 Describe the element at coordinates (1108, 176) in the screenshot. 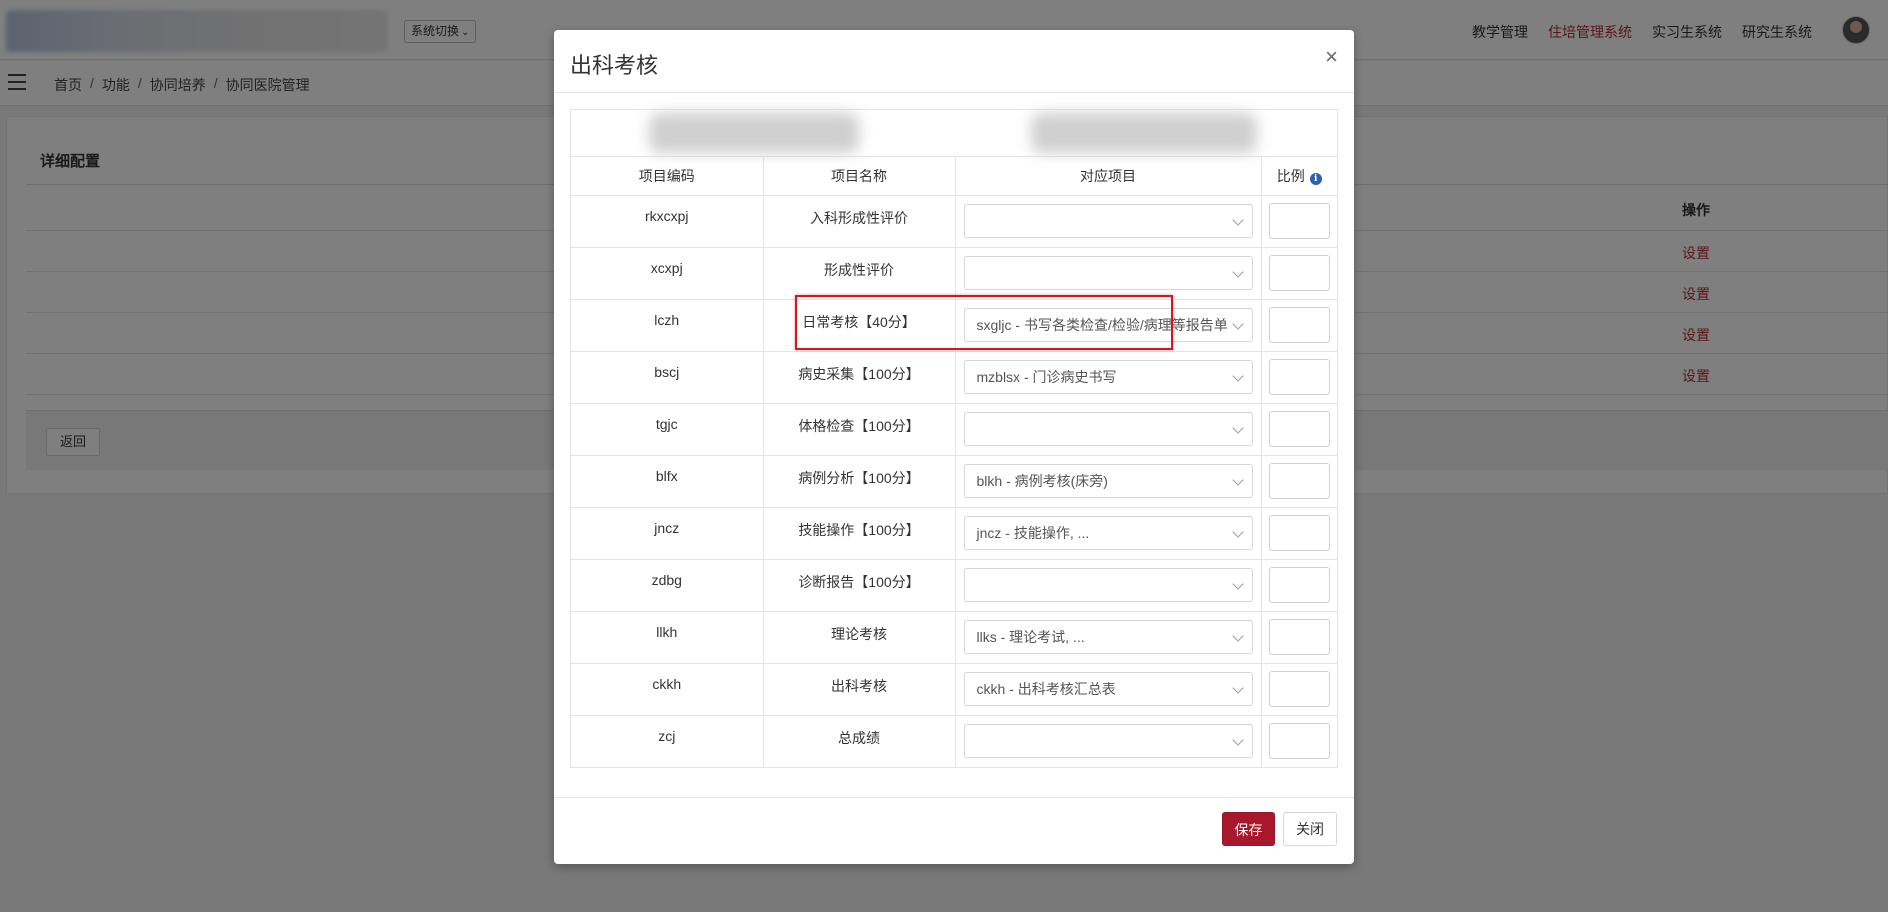

I see `col-header-mapping: 对应项目` at that location.